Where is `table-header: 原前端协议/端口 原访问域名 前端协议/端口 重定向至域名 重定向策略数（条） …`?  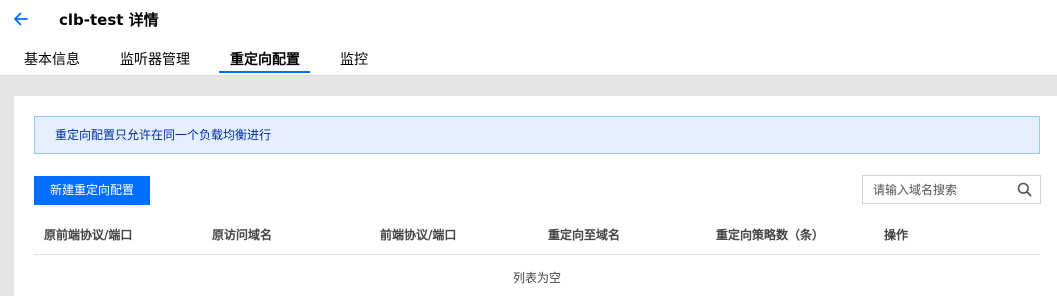
table-header: 原前端协议/端口 原访问域名 前端协议/端口 重定向至域名 重定向策略数（条） … is located at coordinates (537, 236).